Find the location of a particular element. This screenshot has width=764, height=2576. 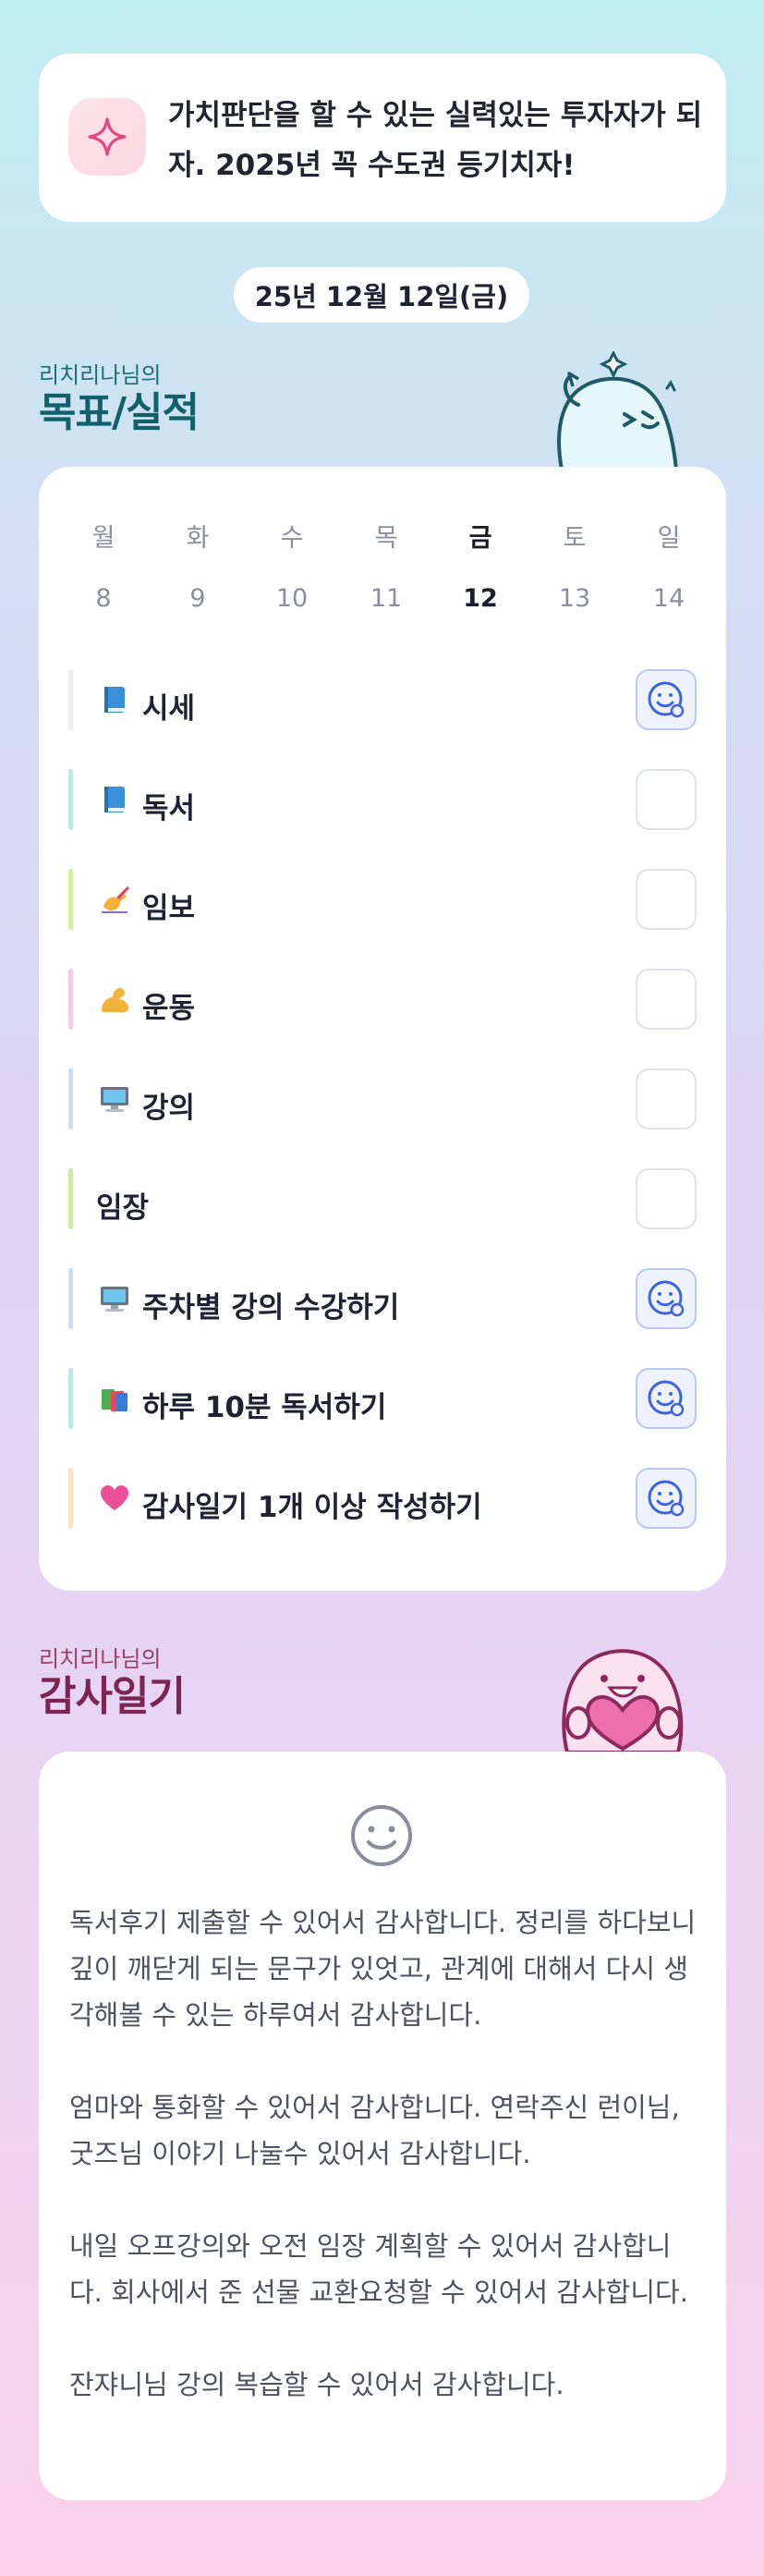

task-item: 임보 is located at coordinates (383, 899).